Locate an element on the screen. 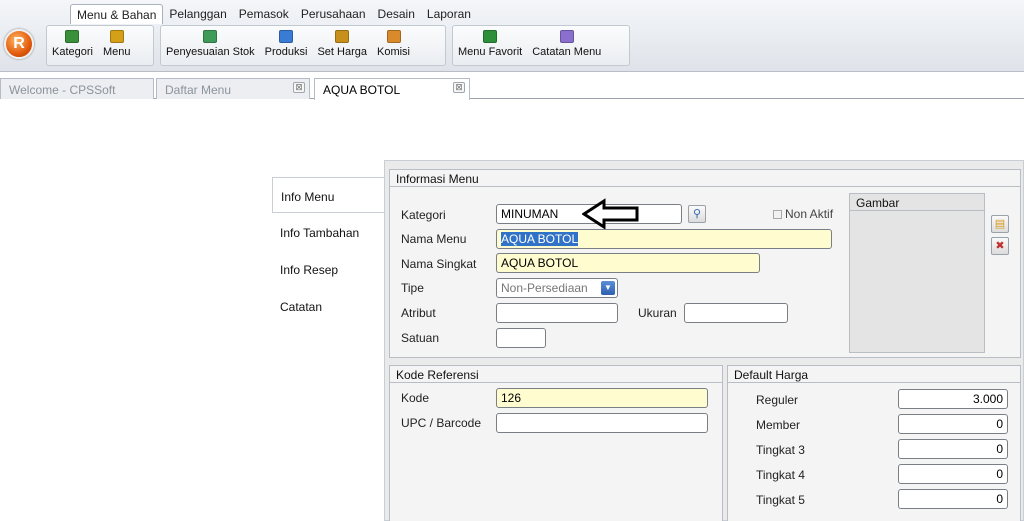  delete-image-button: ✖ is located at coordinates (1000, 246).